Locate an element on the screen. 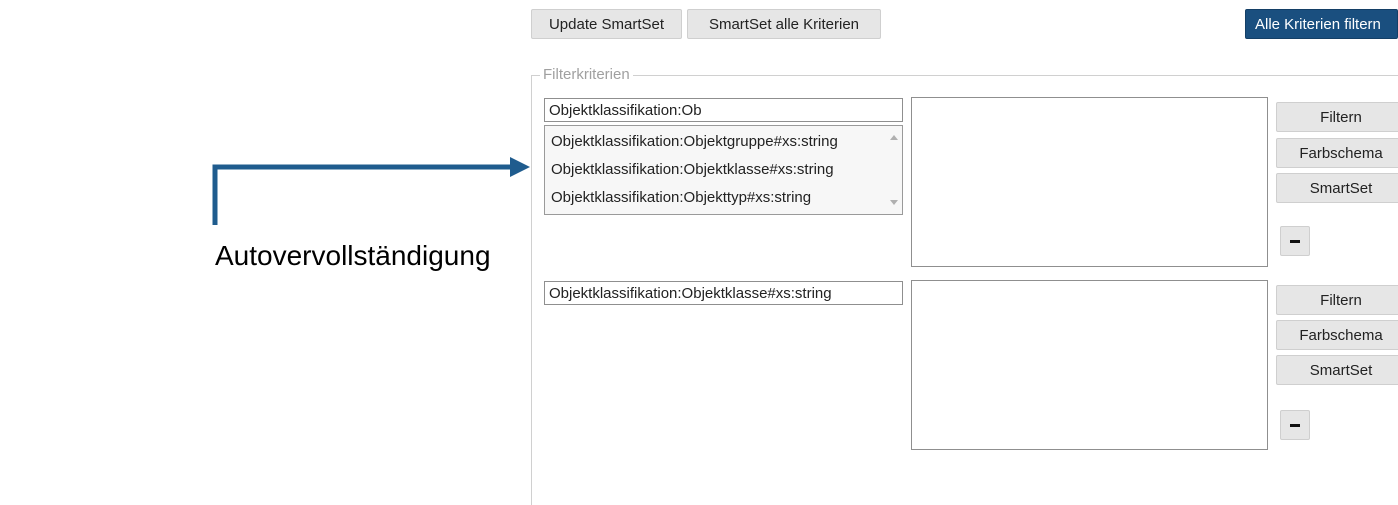 This screenshot has width=1398, height=505. filter-button-2: Filtern is located at coordinates (1337, 300).